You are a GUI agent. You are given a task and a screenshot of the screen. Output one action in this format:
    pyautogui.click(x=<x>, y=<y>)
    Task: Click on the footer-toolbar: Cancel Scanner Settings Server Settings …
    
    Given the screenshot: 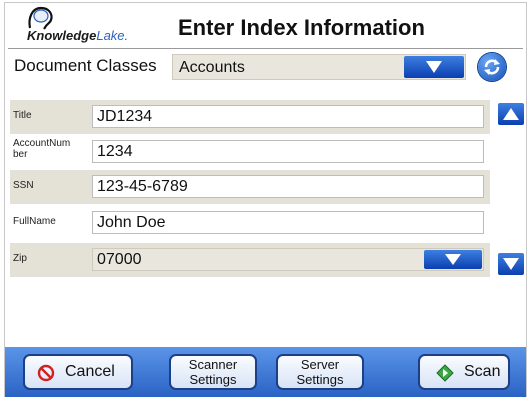 What is the action you would take?
    pyautogui.click(x=265, y=372)
    